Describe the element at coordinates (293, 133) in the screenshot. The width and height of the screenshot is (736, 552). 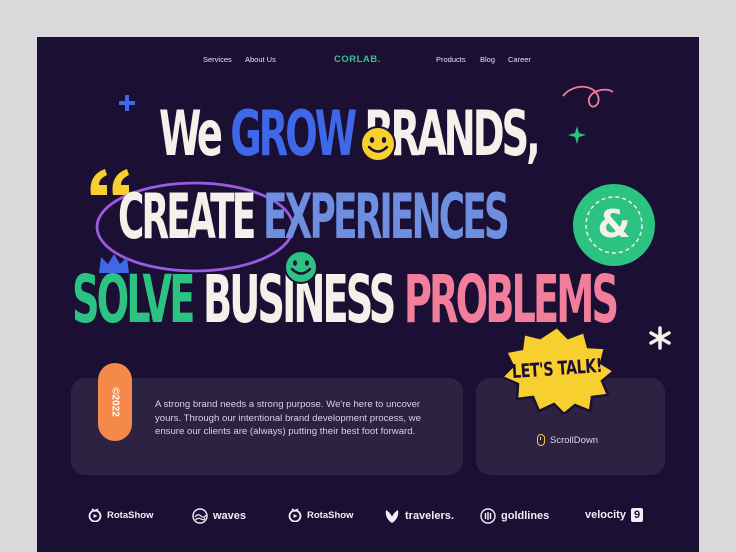
I see `headline-word: GROW` at that location.